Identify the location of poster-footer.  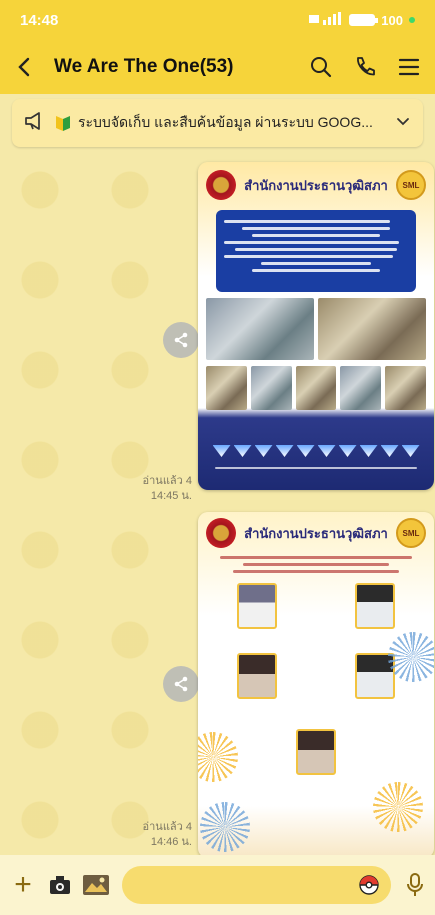
(316, 459).